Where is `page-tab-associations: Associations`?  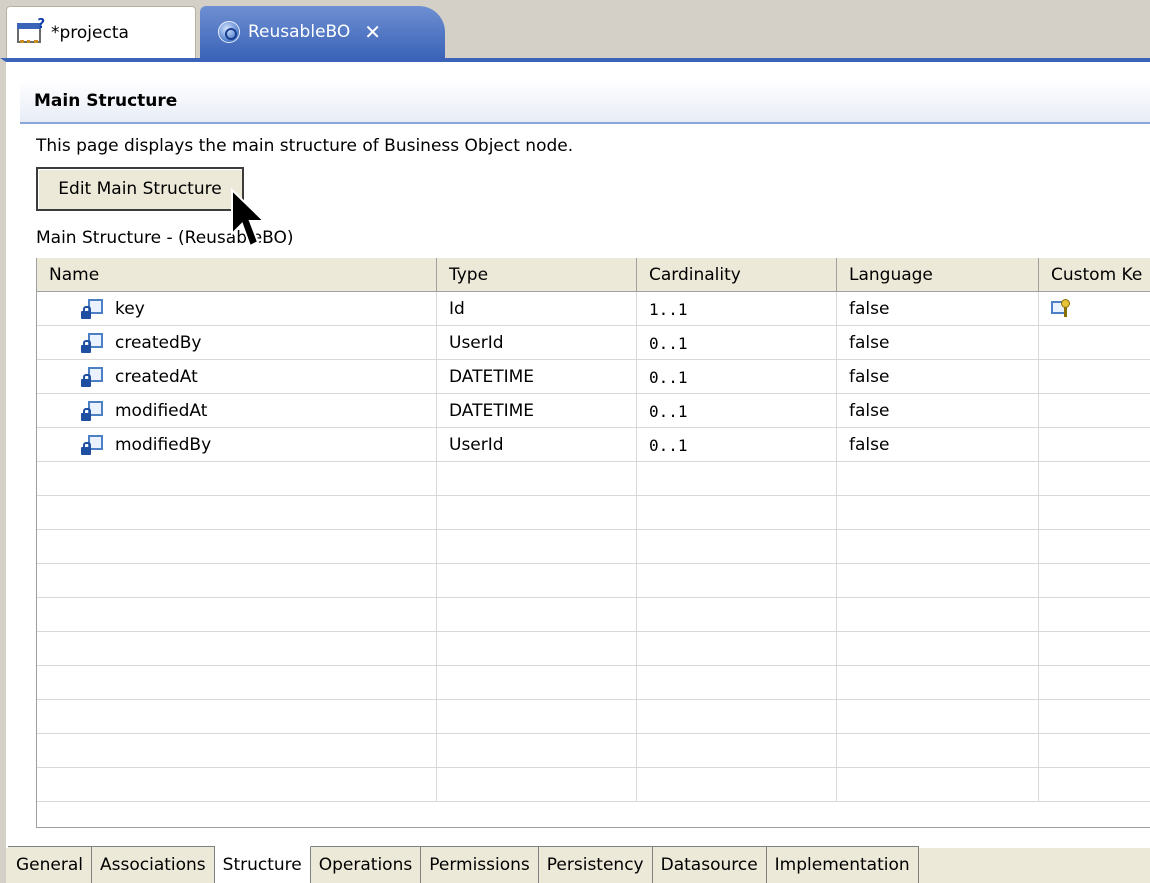
page-tab-associations: Associations is located at coordinates (153, 865).